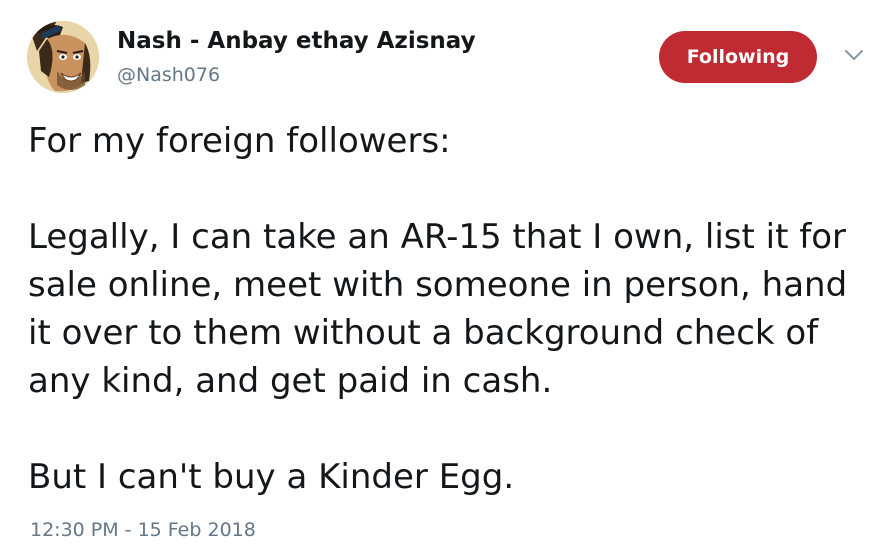 Image resolution: width=887 pixels, height=556 pixels. I want to click on following-button: Following, so click(738, 57).